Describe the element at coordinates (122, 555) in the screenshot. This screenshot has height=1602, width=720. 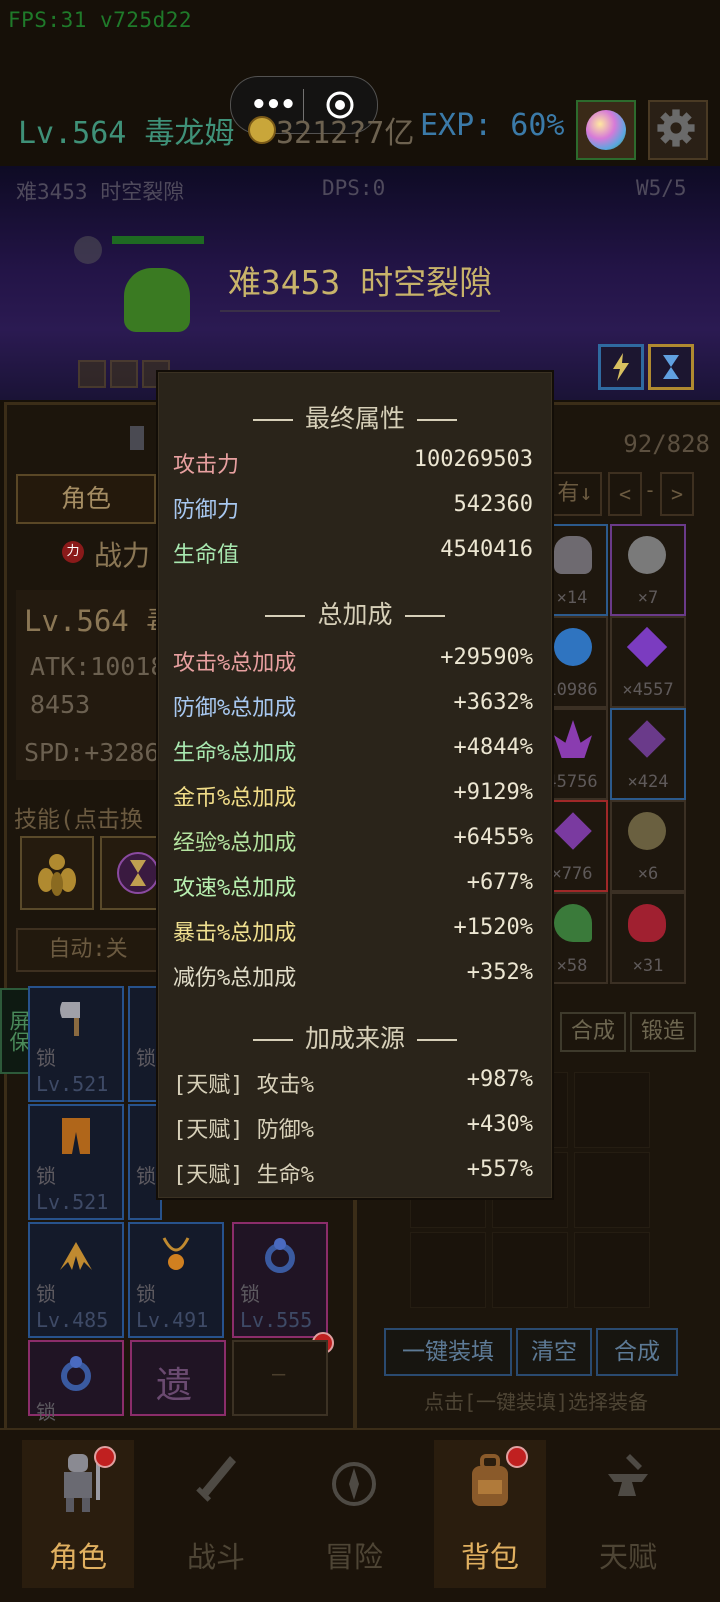
I see `power-label: 战力` at that location.